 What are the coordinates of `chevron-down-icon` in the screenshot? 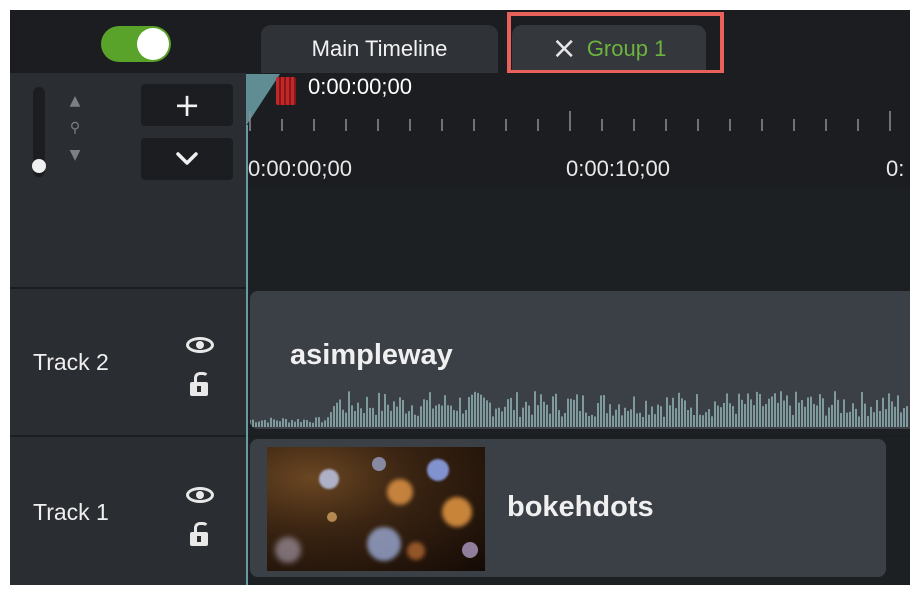 It's located at (187, 158).